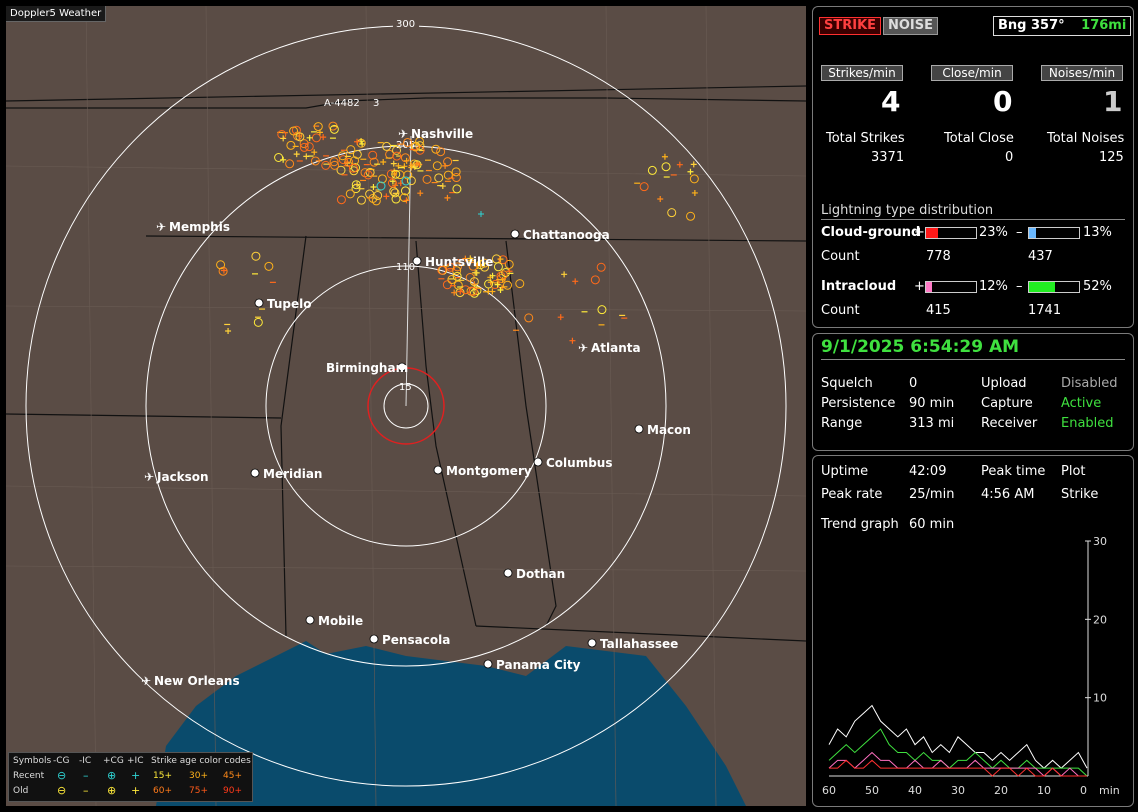 The height and width of the screenshot is (812, 1138). I want to click on legend-old-pcg-icon: ⊕, so click(112, 790).